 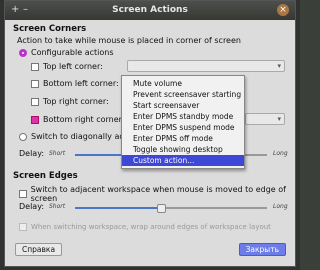 What do you see at coordinates (183, 83) in the screenshot?
I see `menu-item: Mute volume` at bounding box center [183, 83].